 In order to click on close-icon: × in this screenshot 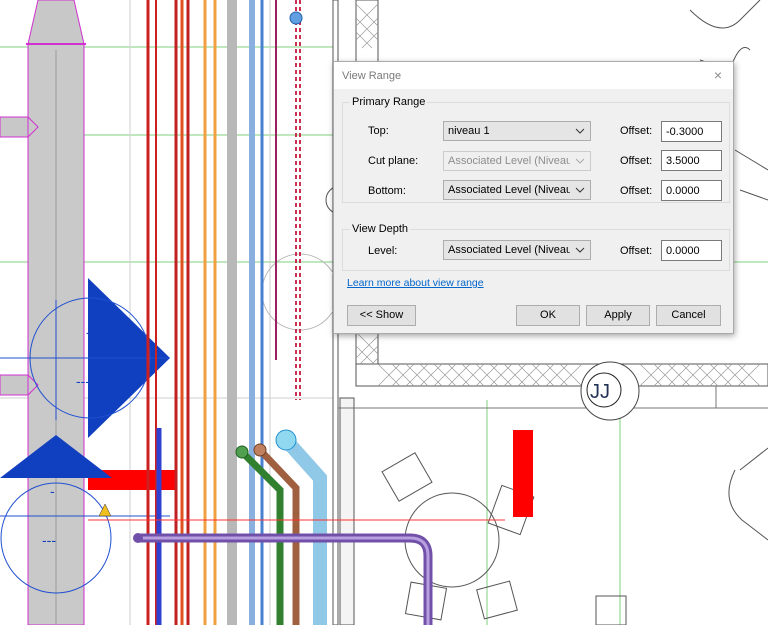, I will do `click(718, 75)`.